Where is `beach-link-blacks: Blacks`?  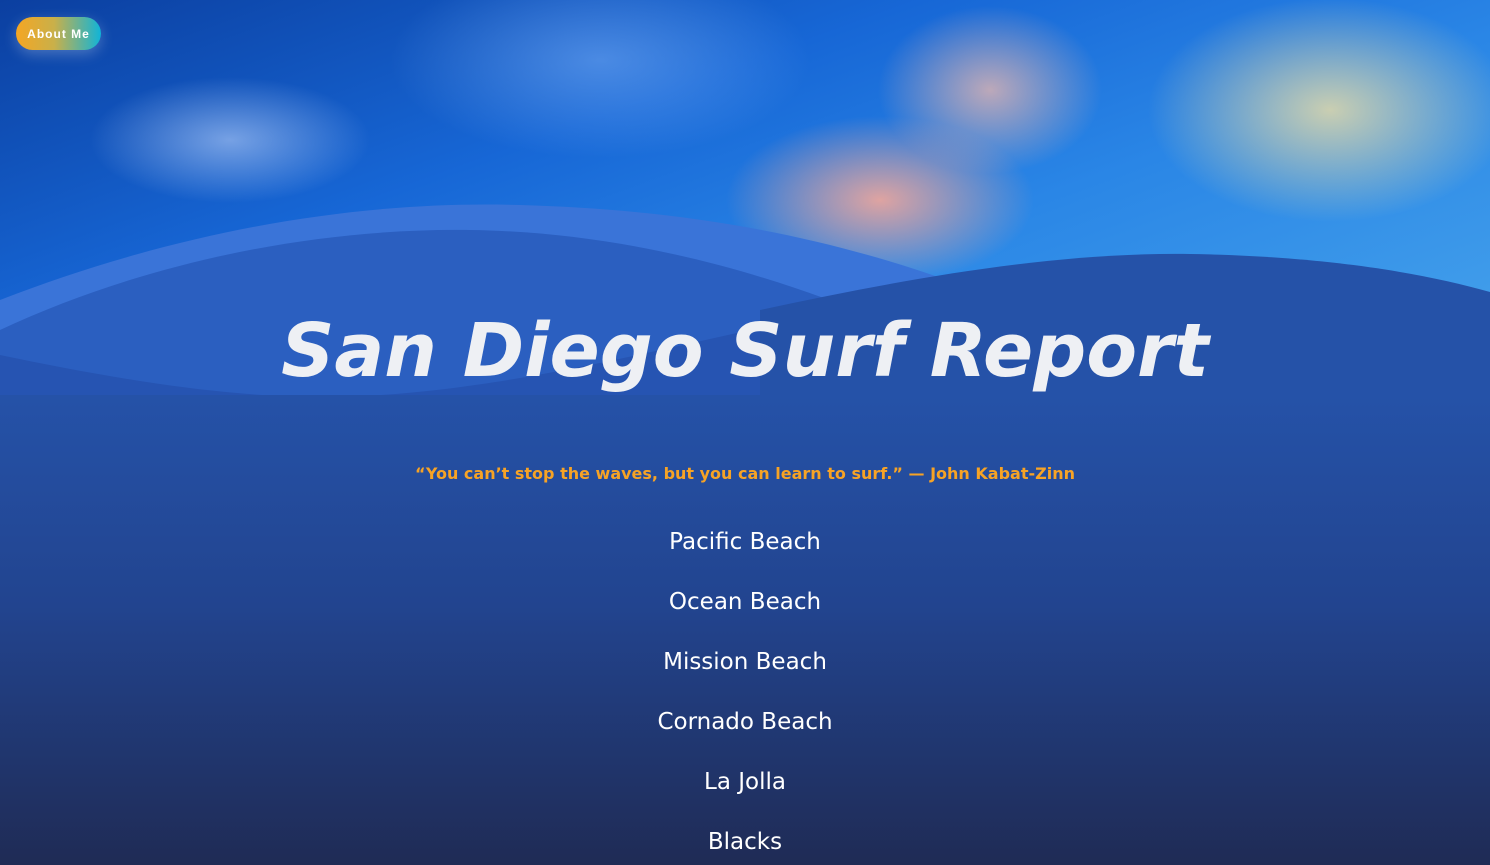
beach-link-blacks: Blacks is located at coordinates (745, 843).